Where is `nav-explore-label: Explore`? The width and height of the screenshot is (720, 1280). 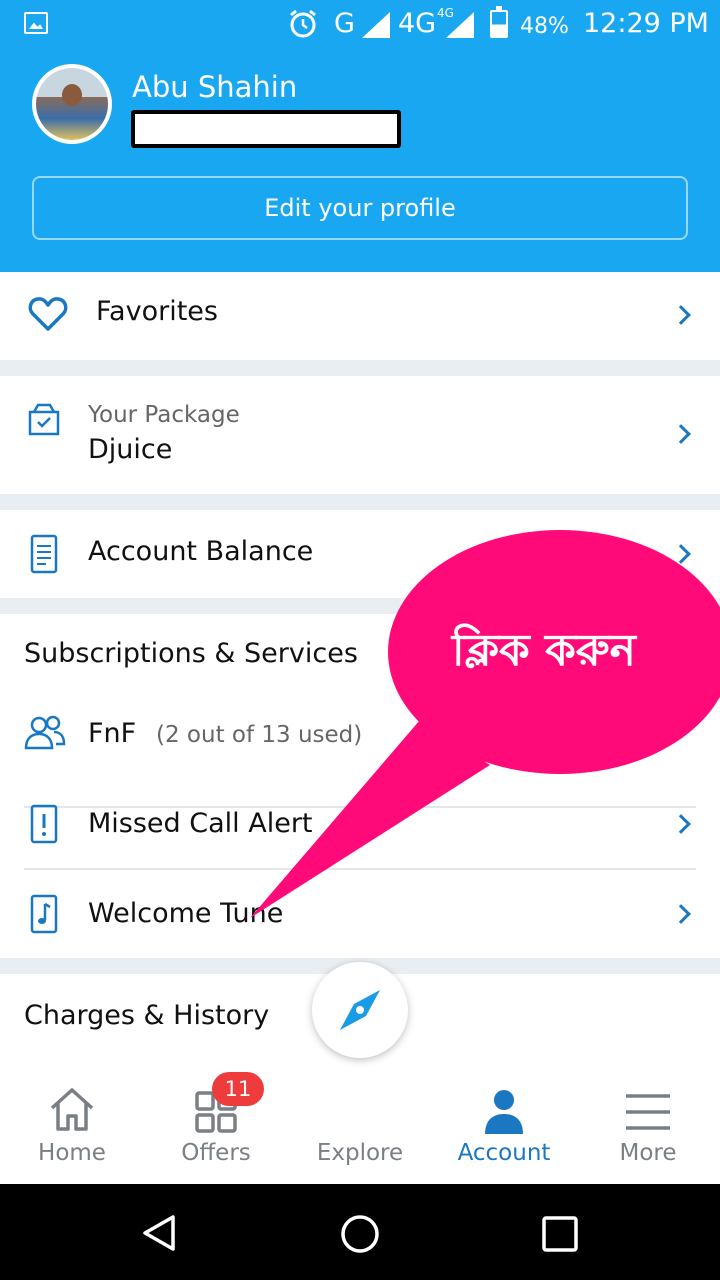
nav-explore-label: Explore is located at coordinates (360, 1153).